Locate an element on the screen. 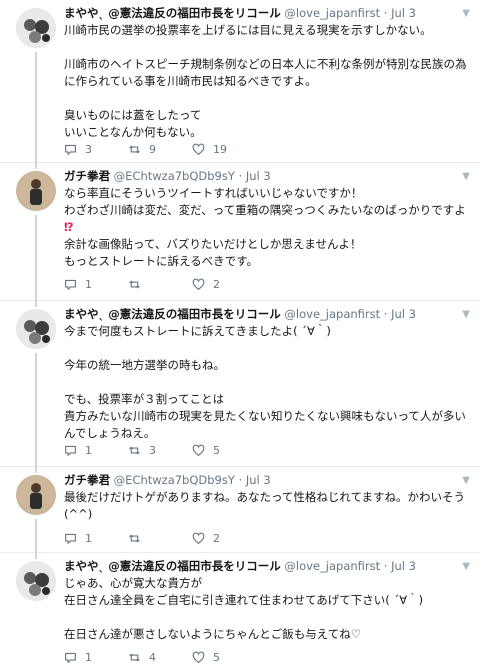  like-count: 2 is located at coordinates (216, 538).